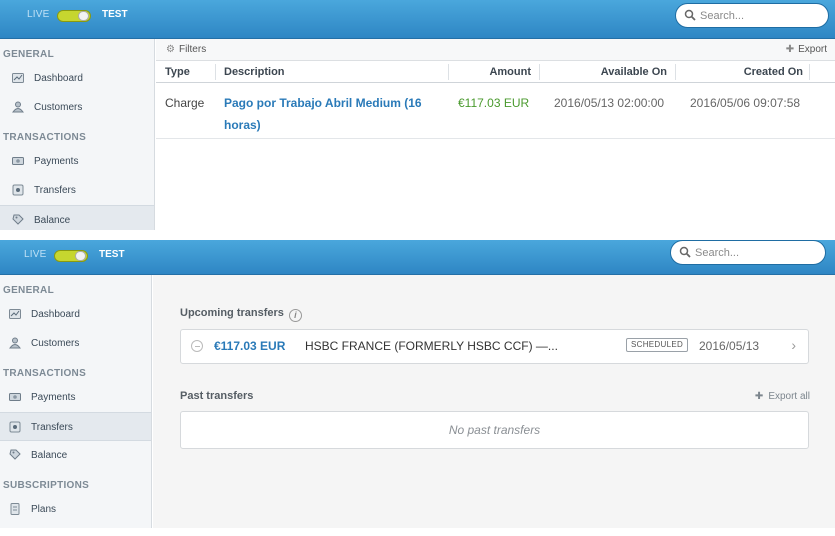 The width and height of the screenshot is (835, 536). I want to click on past-transfers-card: No past transfers, so click(494, 430).